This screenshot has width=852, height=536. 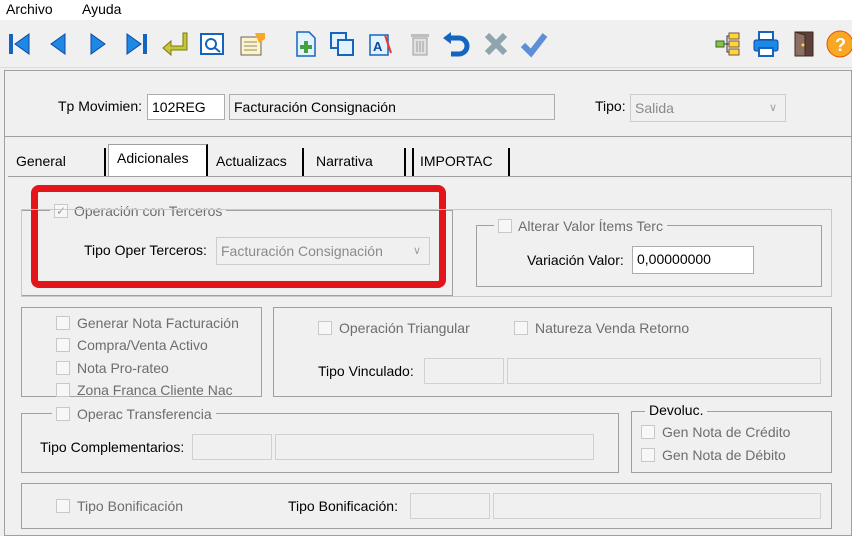 I want to click on tree-view-button, so click(x=728, y=44).